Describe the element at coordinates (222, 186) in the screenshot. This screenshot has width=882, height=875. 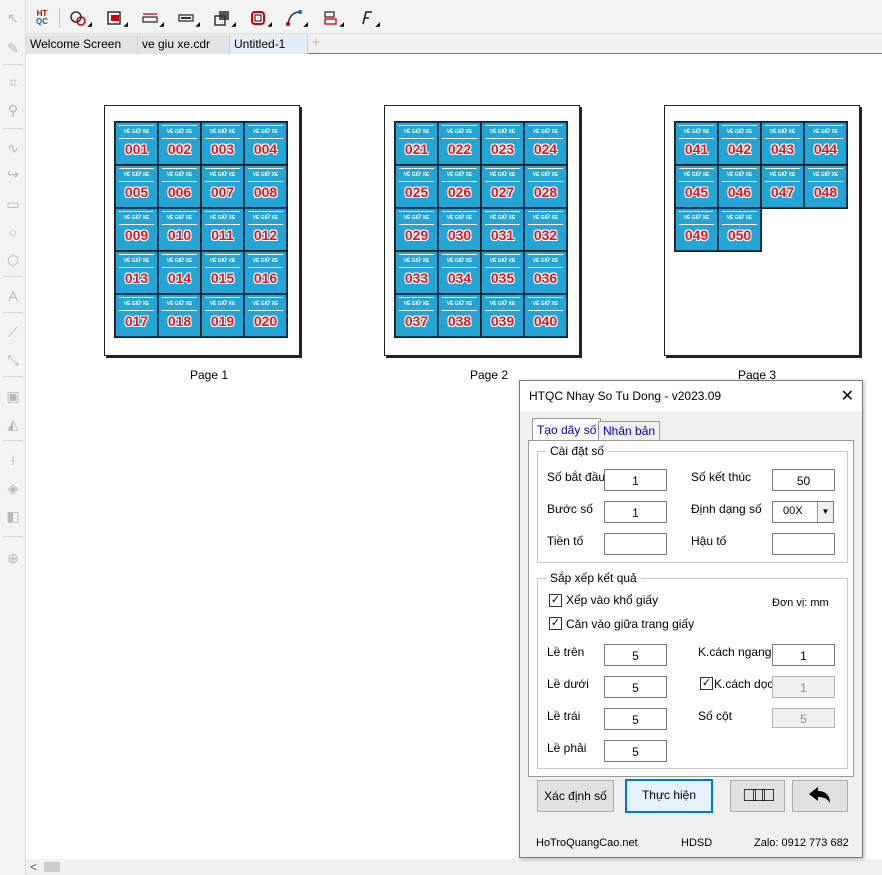
I see `ticket-tile: VÉ GIỮ XE 007` at that location.